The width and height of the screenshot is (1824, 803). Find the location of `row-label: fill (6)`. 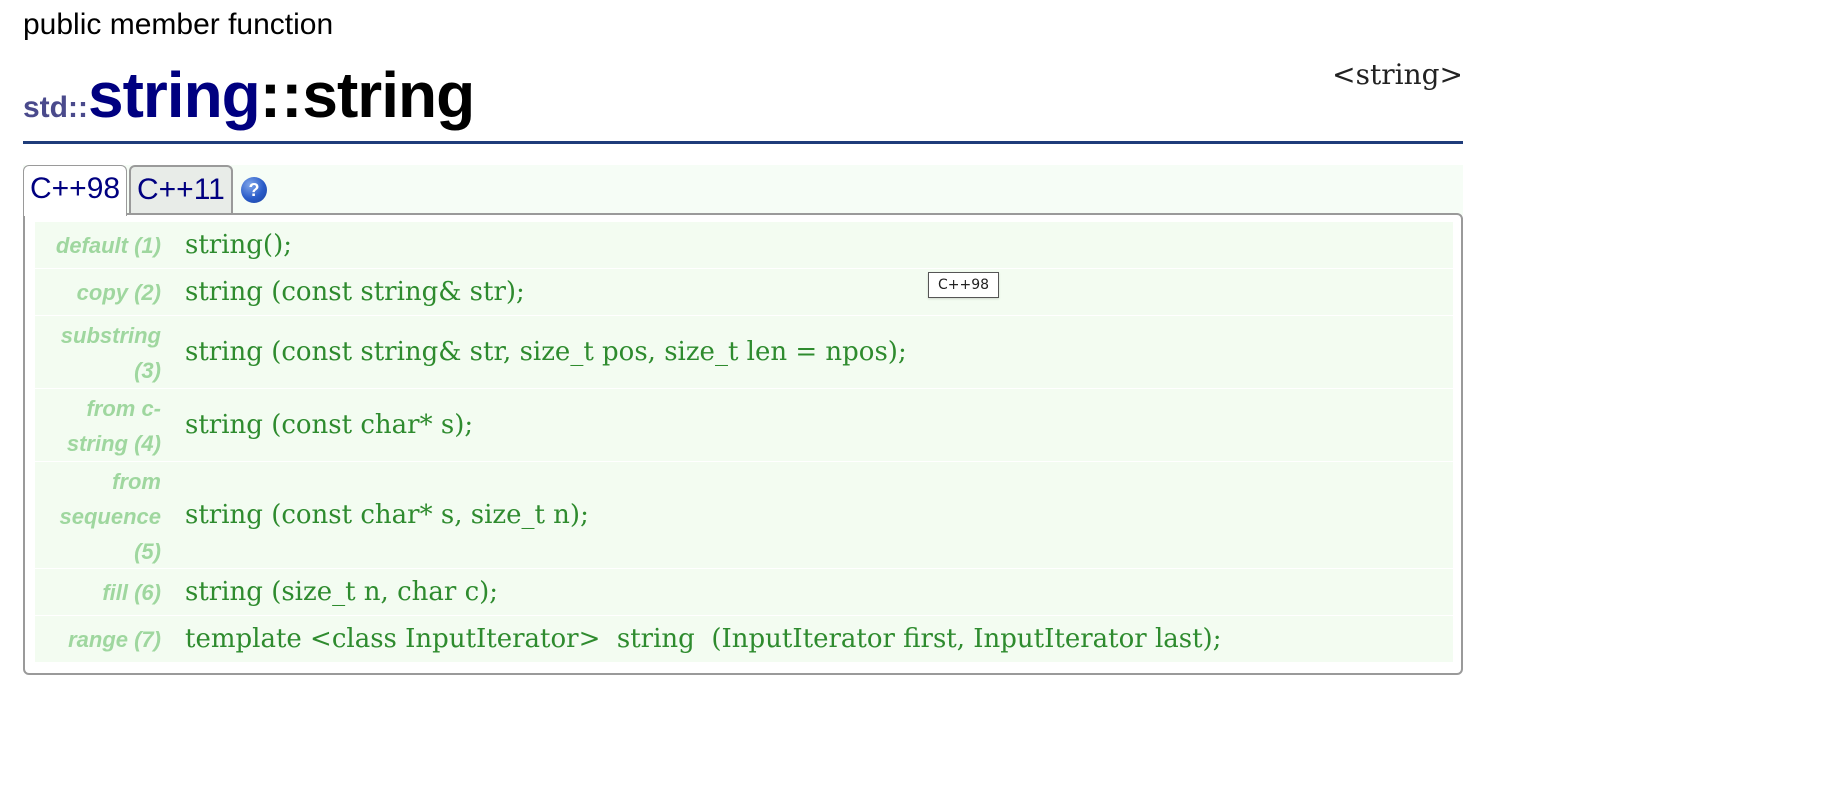

row-label: fill (6) is located at coordinates (98, 592).